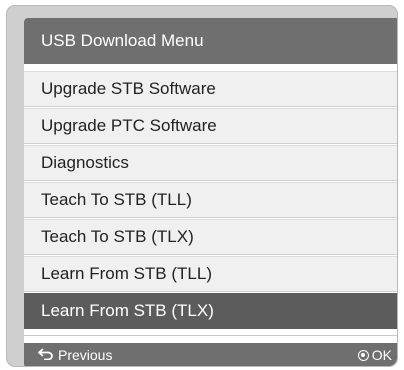 The height and width of the screenshot is (370, 404). I want to click on ok-label: OK, so click(381, 355).